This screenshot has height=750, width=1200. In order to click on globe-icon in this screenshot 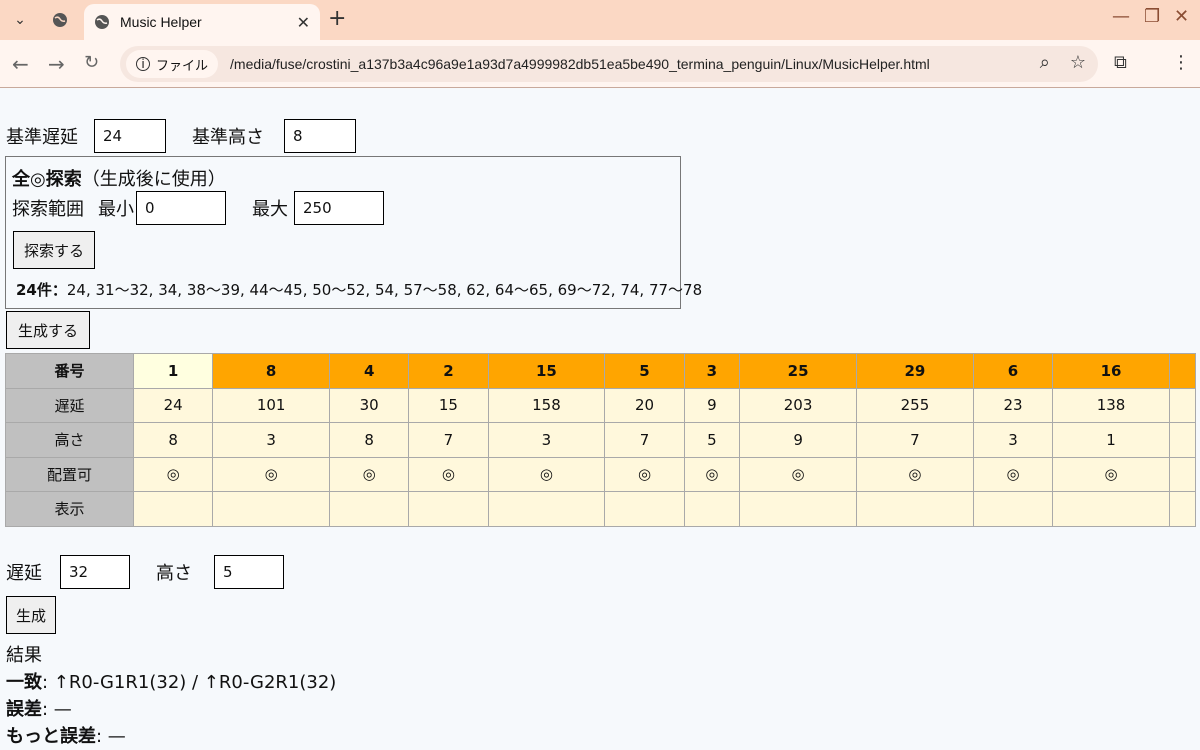, I will do `click(60, 20)`.